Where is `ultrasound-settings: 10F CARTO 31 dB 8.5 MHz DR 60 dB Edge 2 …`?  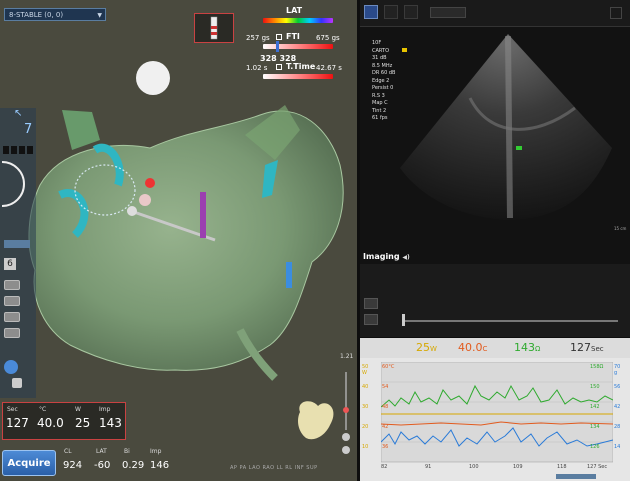 ultrasound-settings: 10F CARTO 31 dB 8.5 MHz DR 60 dB Edge 2 … is located at coordinates (384, 80).